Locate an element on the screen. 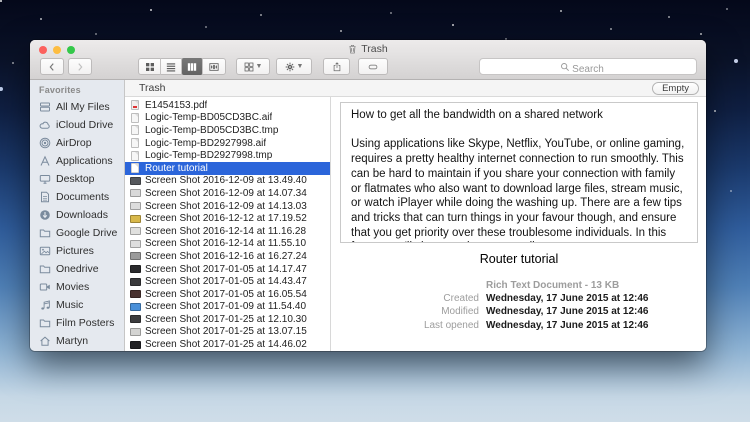 This screenshot has width=750, height=422. file-row-e1454153-pdf: E1454153.pdf is located at coordinates (227, 105).